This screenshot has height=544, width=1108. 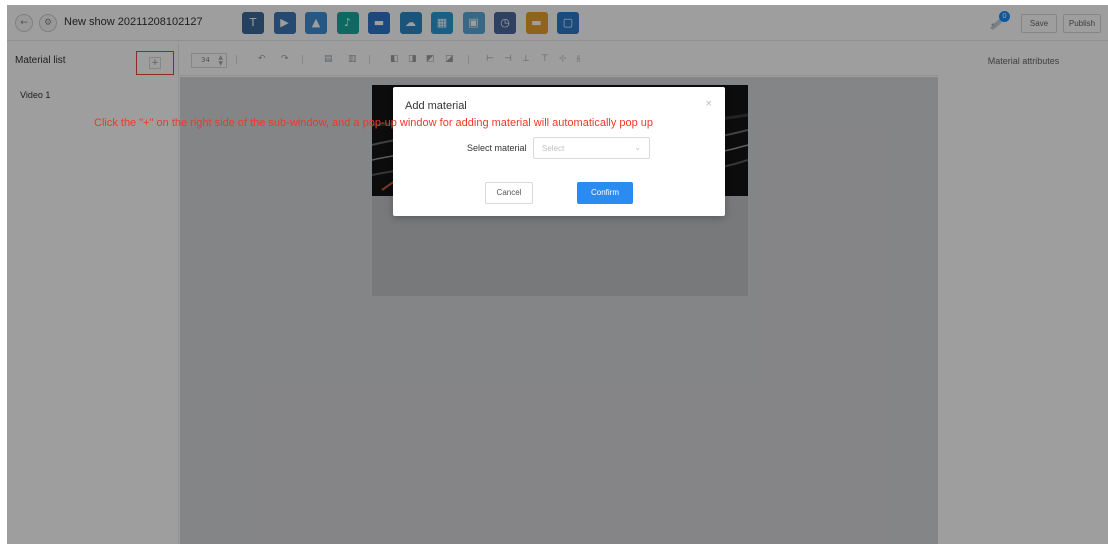 I want to click on select-material-label: Select material, so click(x=497, y=148).